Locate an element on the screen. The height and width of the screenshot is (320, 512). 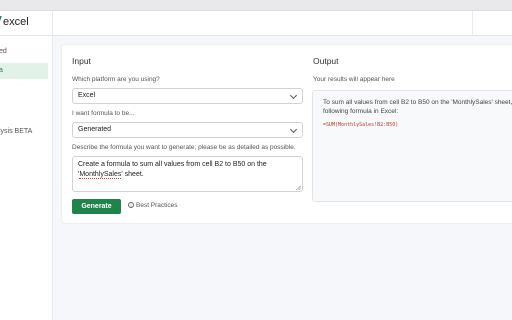
sidebar-divider is located at coordinates (52, 165).